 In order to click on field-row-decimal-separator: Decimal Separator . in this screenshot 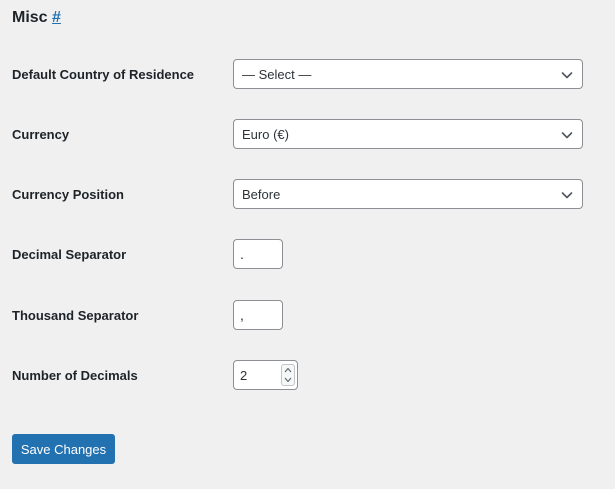, I will do `click(307, 254)`.